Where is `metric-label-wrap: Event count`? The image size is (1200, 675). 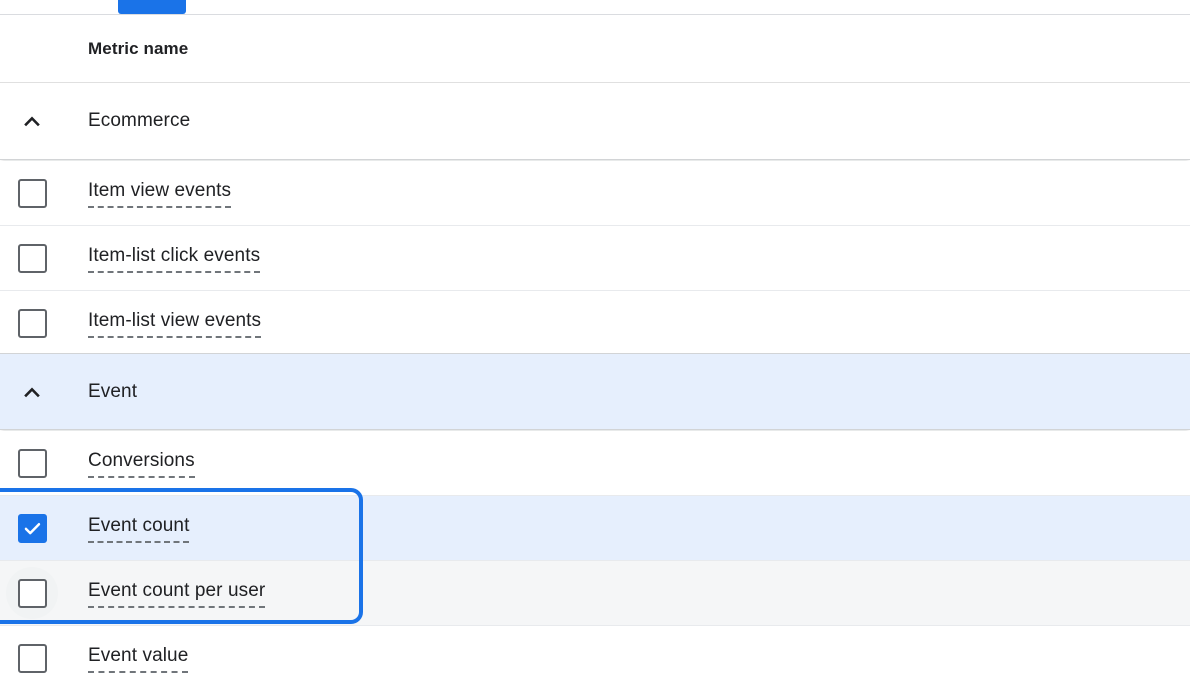
metric-label-wrap: Event count is located at coordinates (139, 528).